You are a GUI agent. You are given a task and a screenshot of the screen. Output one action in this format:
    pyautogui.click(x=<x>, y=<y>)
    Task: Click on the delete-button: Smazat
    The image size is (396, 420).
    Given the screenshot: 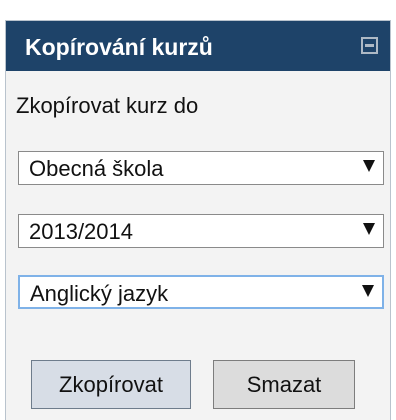 What is the action you would take?
    pyautogui.click(x=284, y=384)
    